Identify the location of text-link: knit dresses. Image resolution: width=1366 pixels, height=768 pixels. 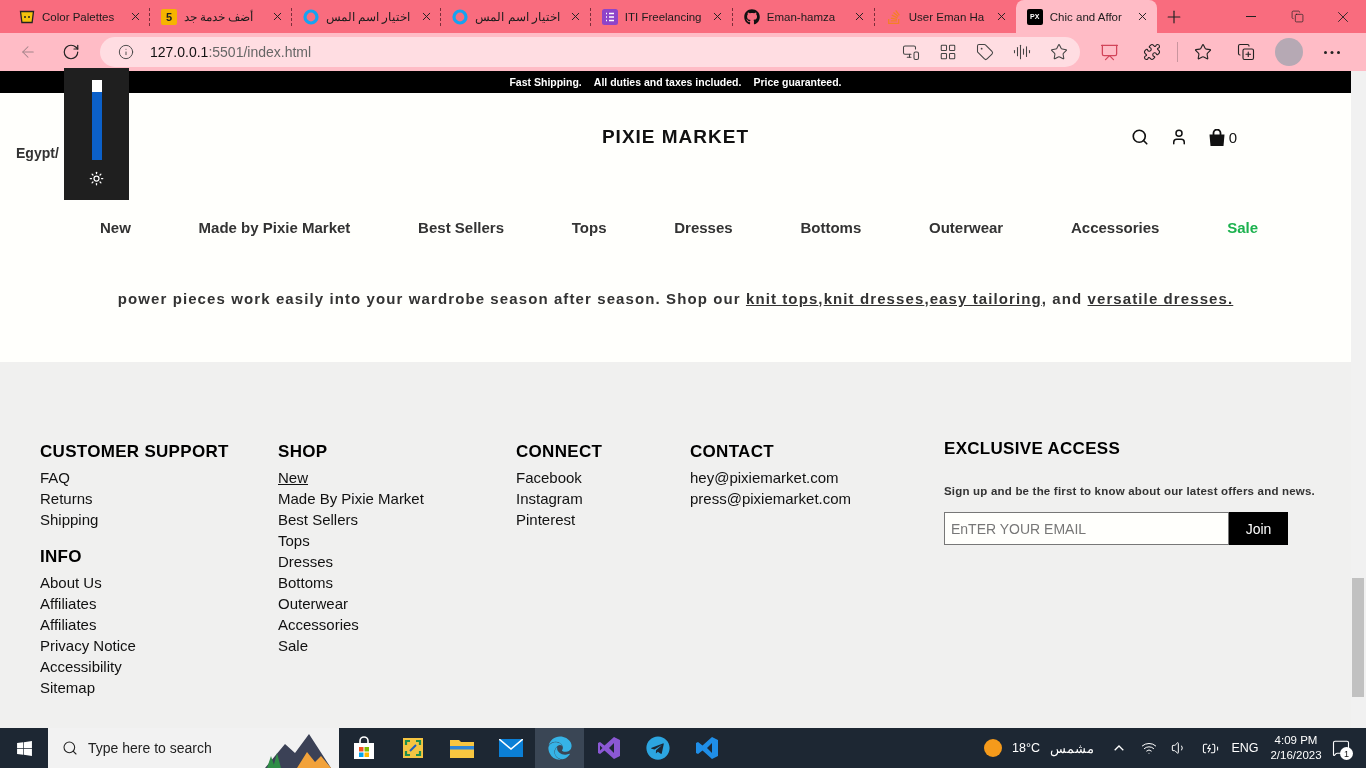
(874, 298).